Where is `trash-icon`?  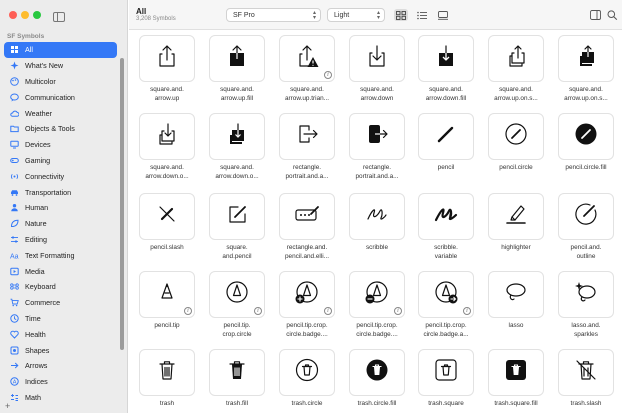
trash-icon is located at coordinates (167, 372).